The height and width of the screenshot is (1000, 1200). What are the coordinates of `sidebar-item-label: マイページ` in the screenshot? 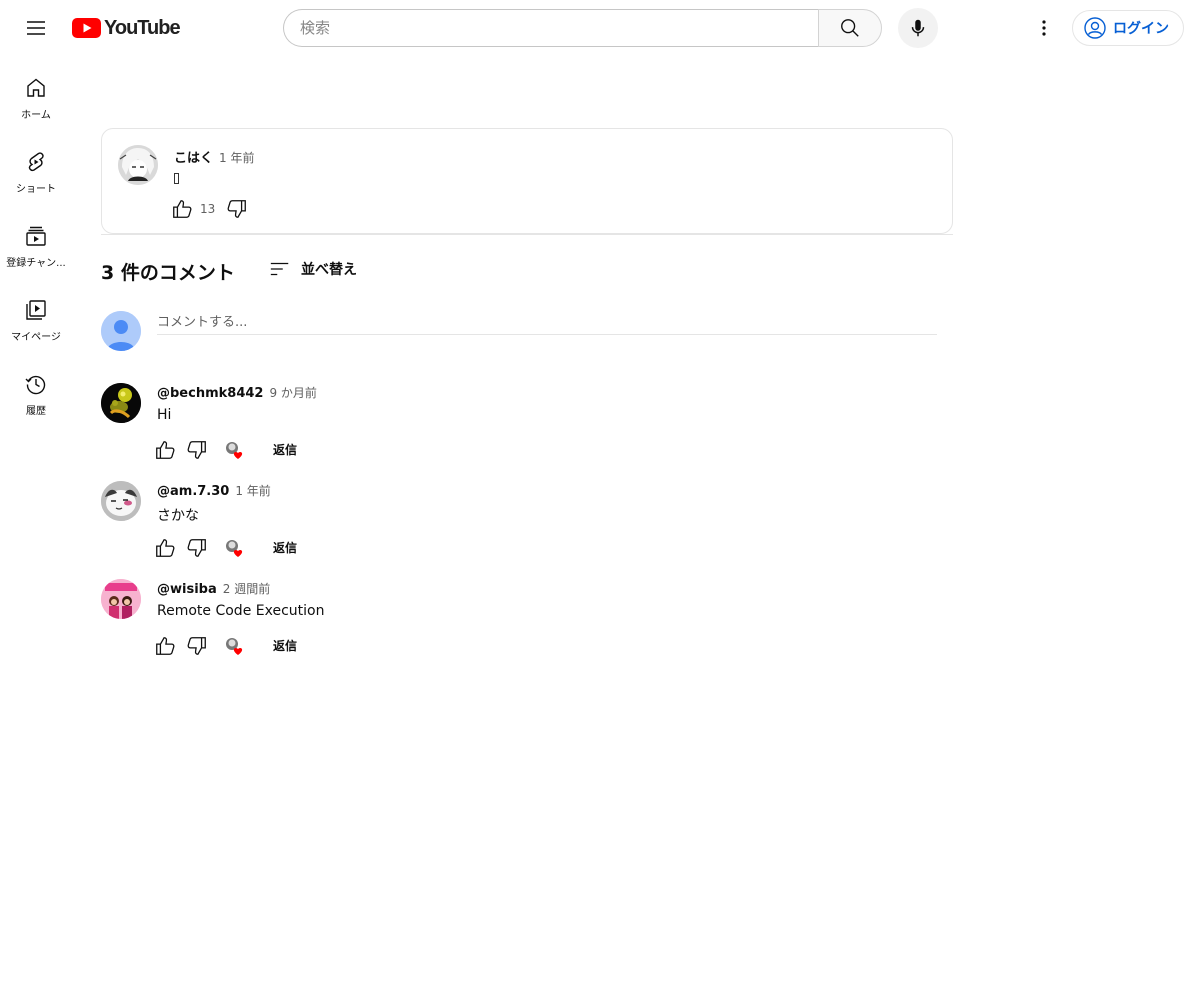 It's located at (36, 337).